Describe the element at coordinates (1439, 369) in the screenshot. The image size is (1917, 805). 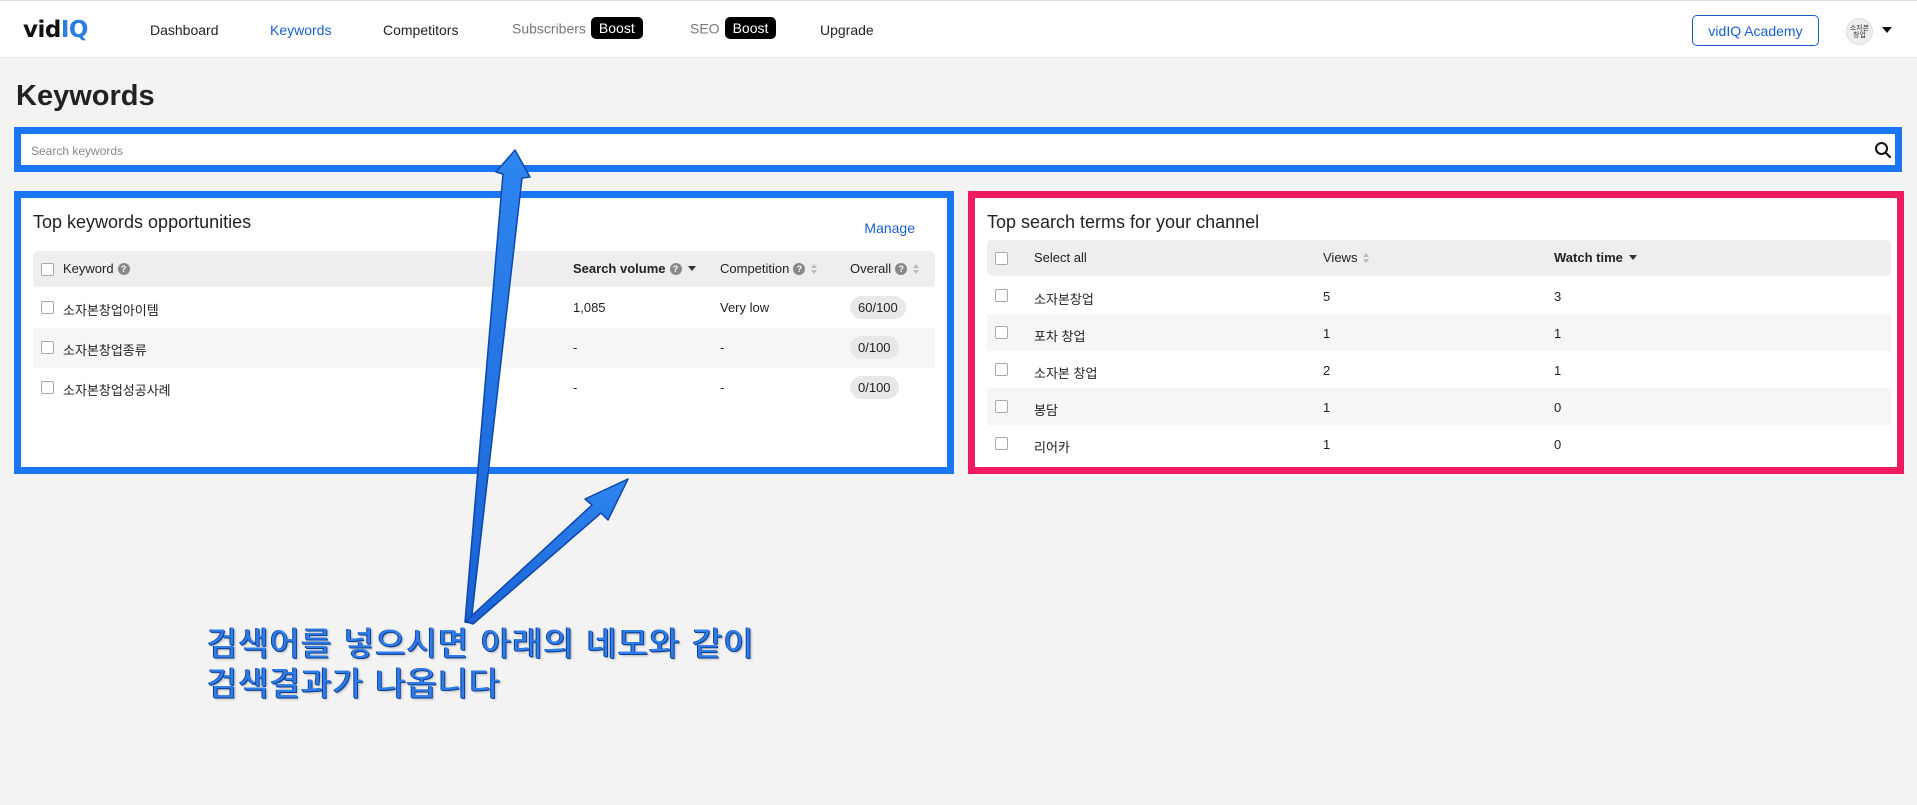
I see `table-row: 소자본 창업 2 1` at that location.